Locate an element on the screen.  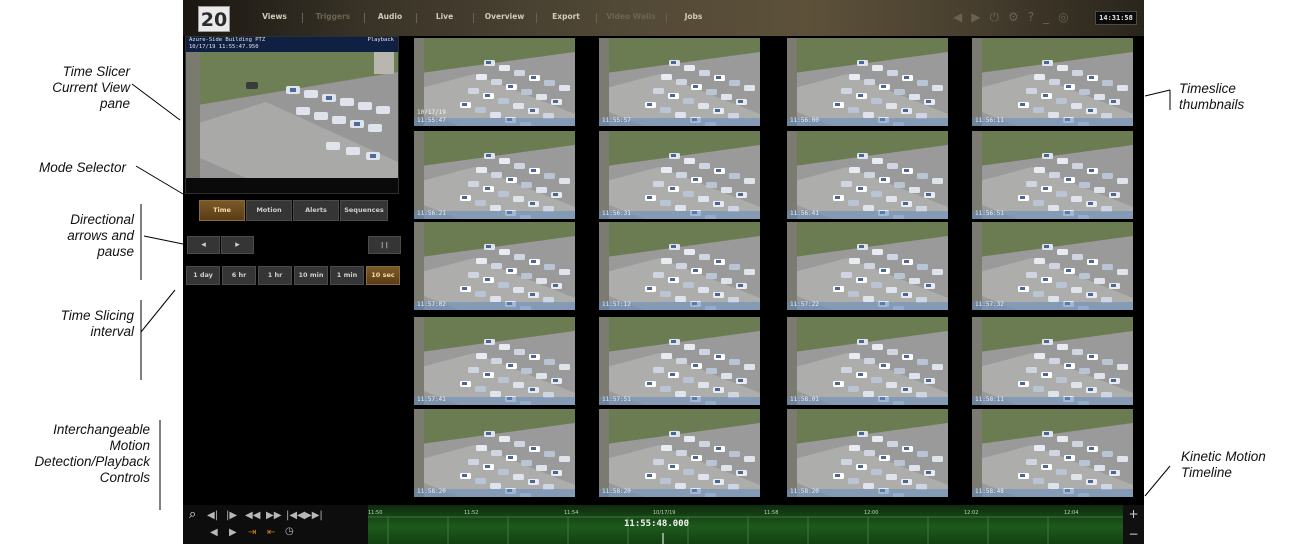
skip-end-icon: ▶▶| is located at coordinates (313, 516).